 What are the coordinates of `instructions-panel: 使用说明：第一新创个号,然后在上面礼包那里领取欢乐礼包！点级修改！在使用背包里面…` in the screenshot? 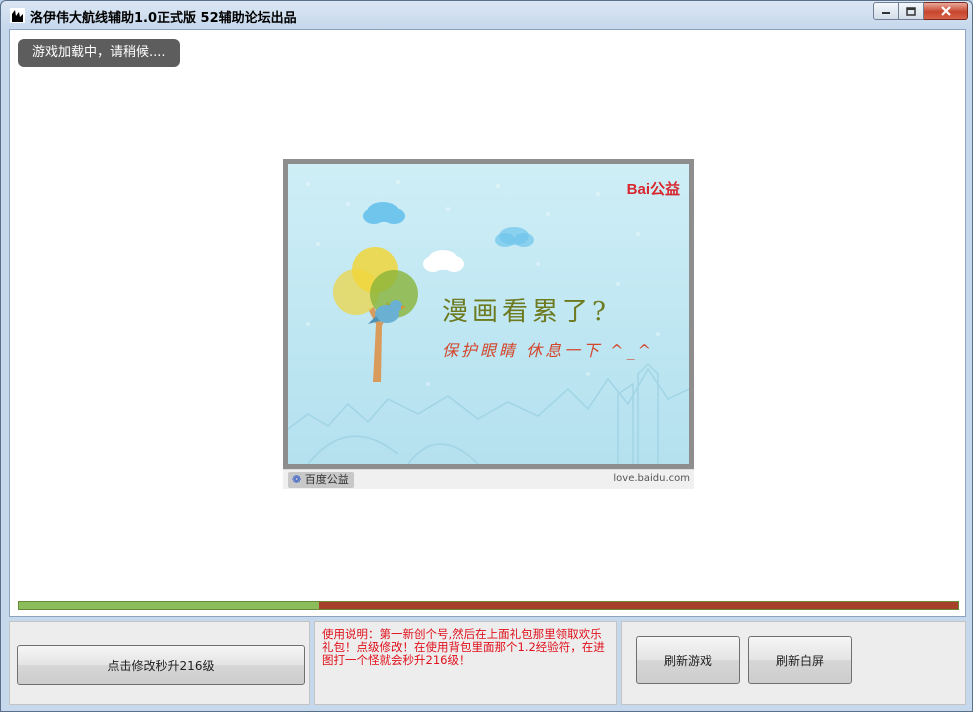 It's located at (465, 663).